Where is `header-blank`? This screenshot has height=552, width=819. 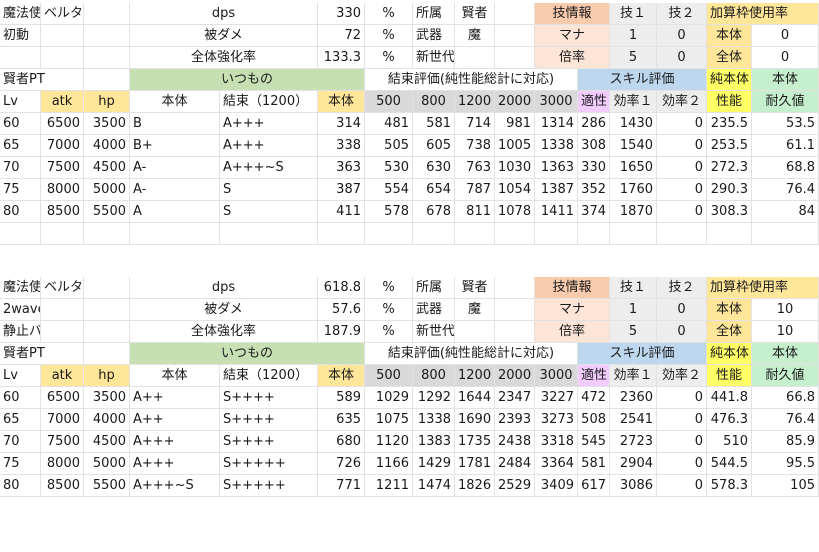 header-blank is located at coordinates (107, 354).